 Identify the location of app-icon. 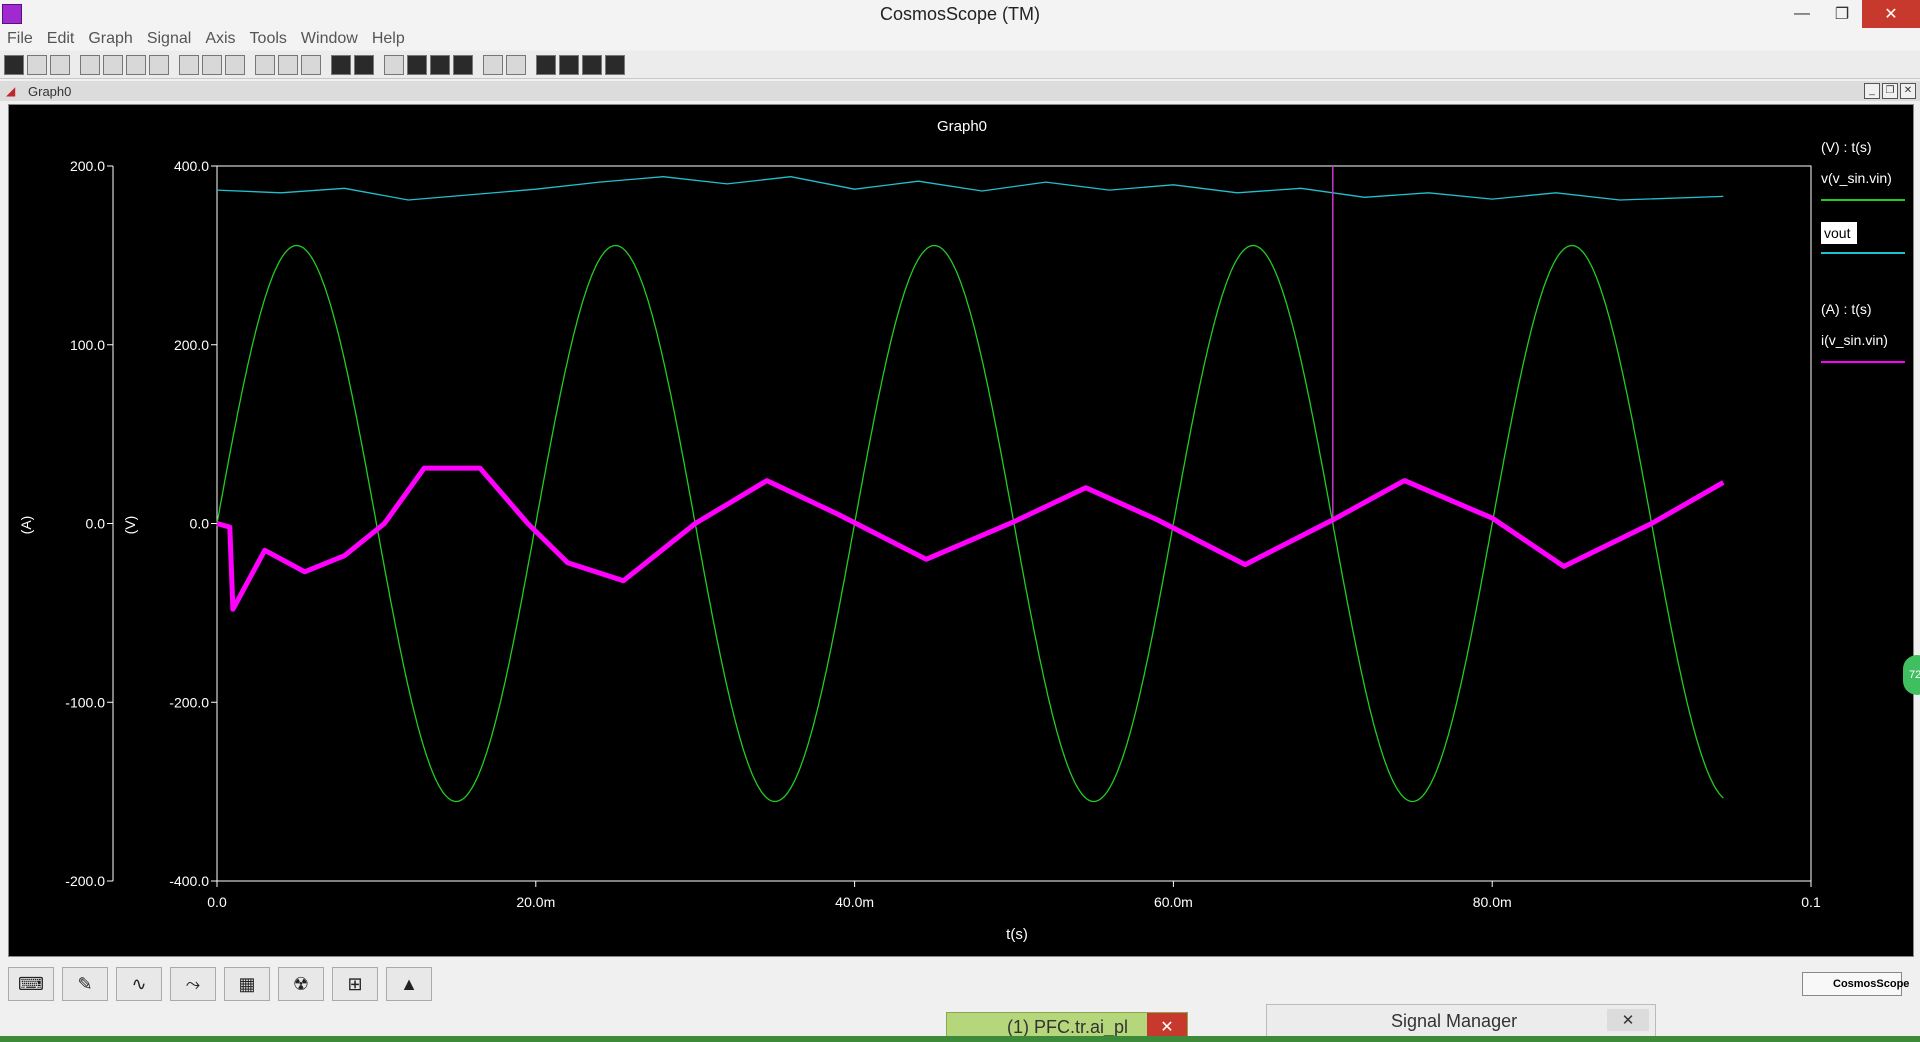
(12, 14).